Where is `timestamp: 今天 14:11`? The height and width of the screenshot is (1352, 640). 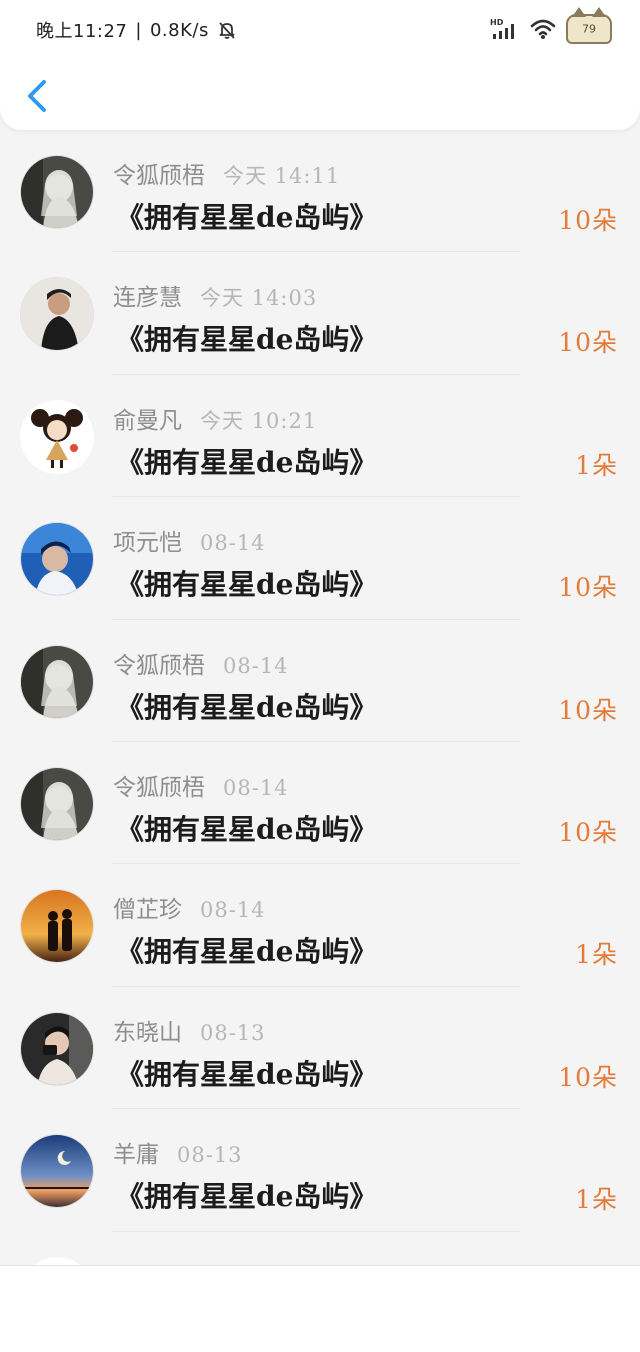 timestamp: 今天 14:11 is located at coordinates (282, 176).